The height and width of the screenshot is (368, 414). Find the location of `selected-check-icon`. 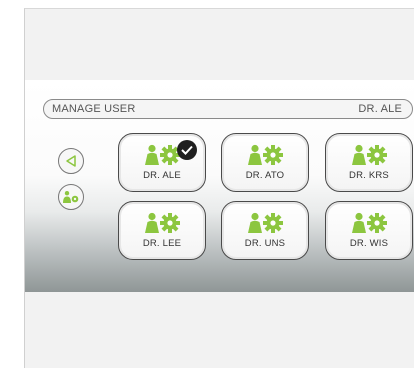

selected-check-icon is located at coordinates (187, 150).